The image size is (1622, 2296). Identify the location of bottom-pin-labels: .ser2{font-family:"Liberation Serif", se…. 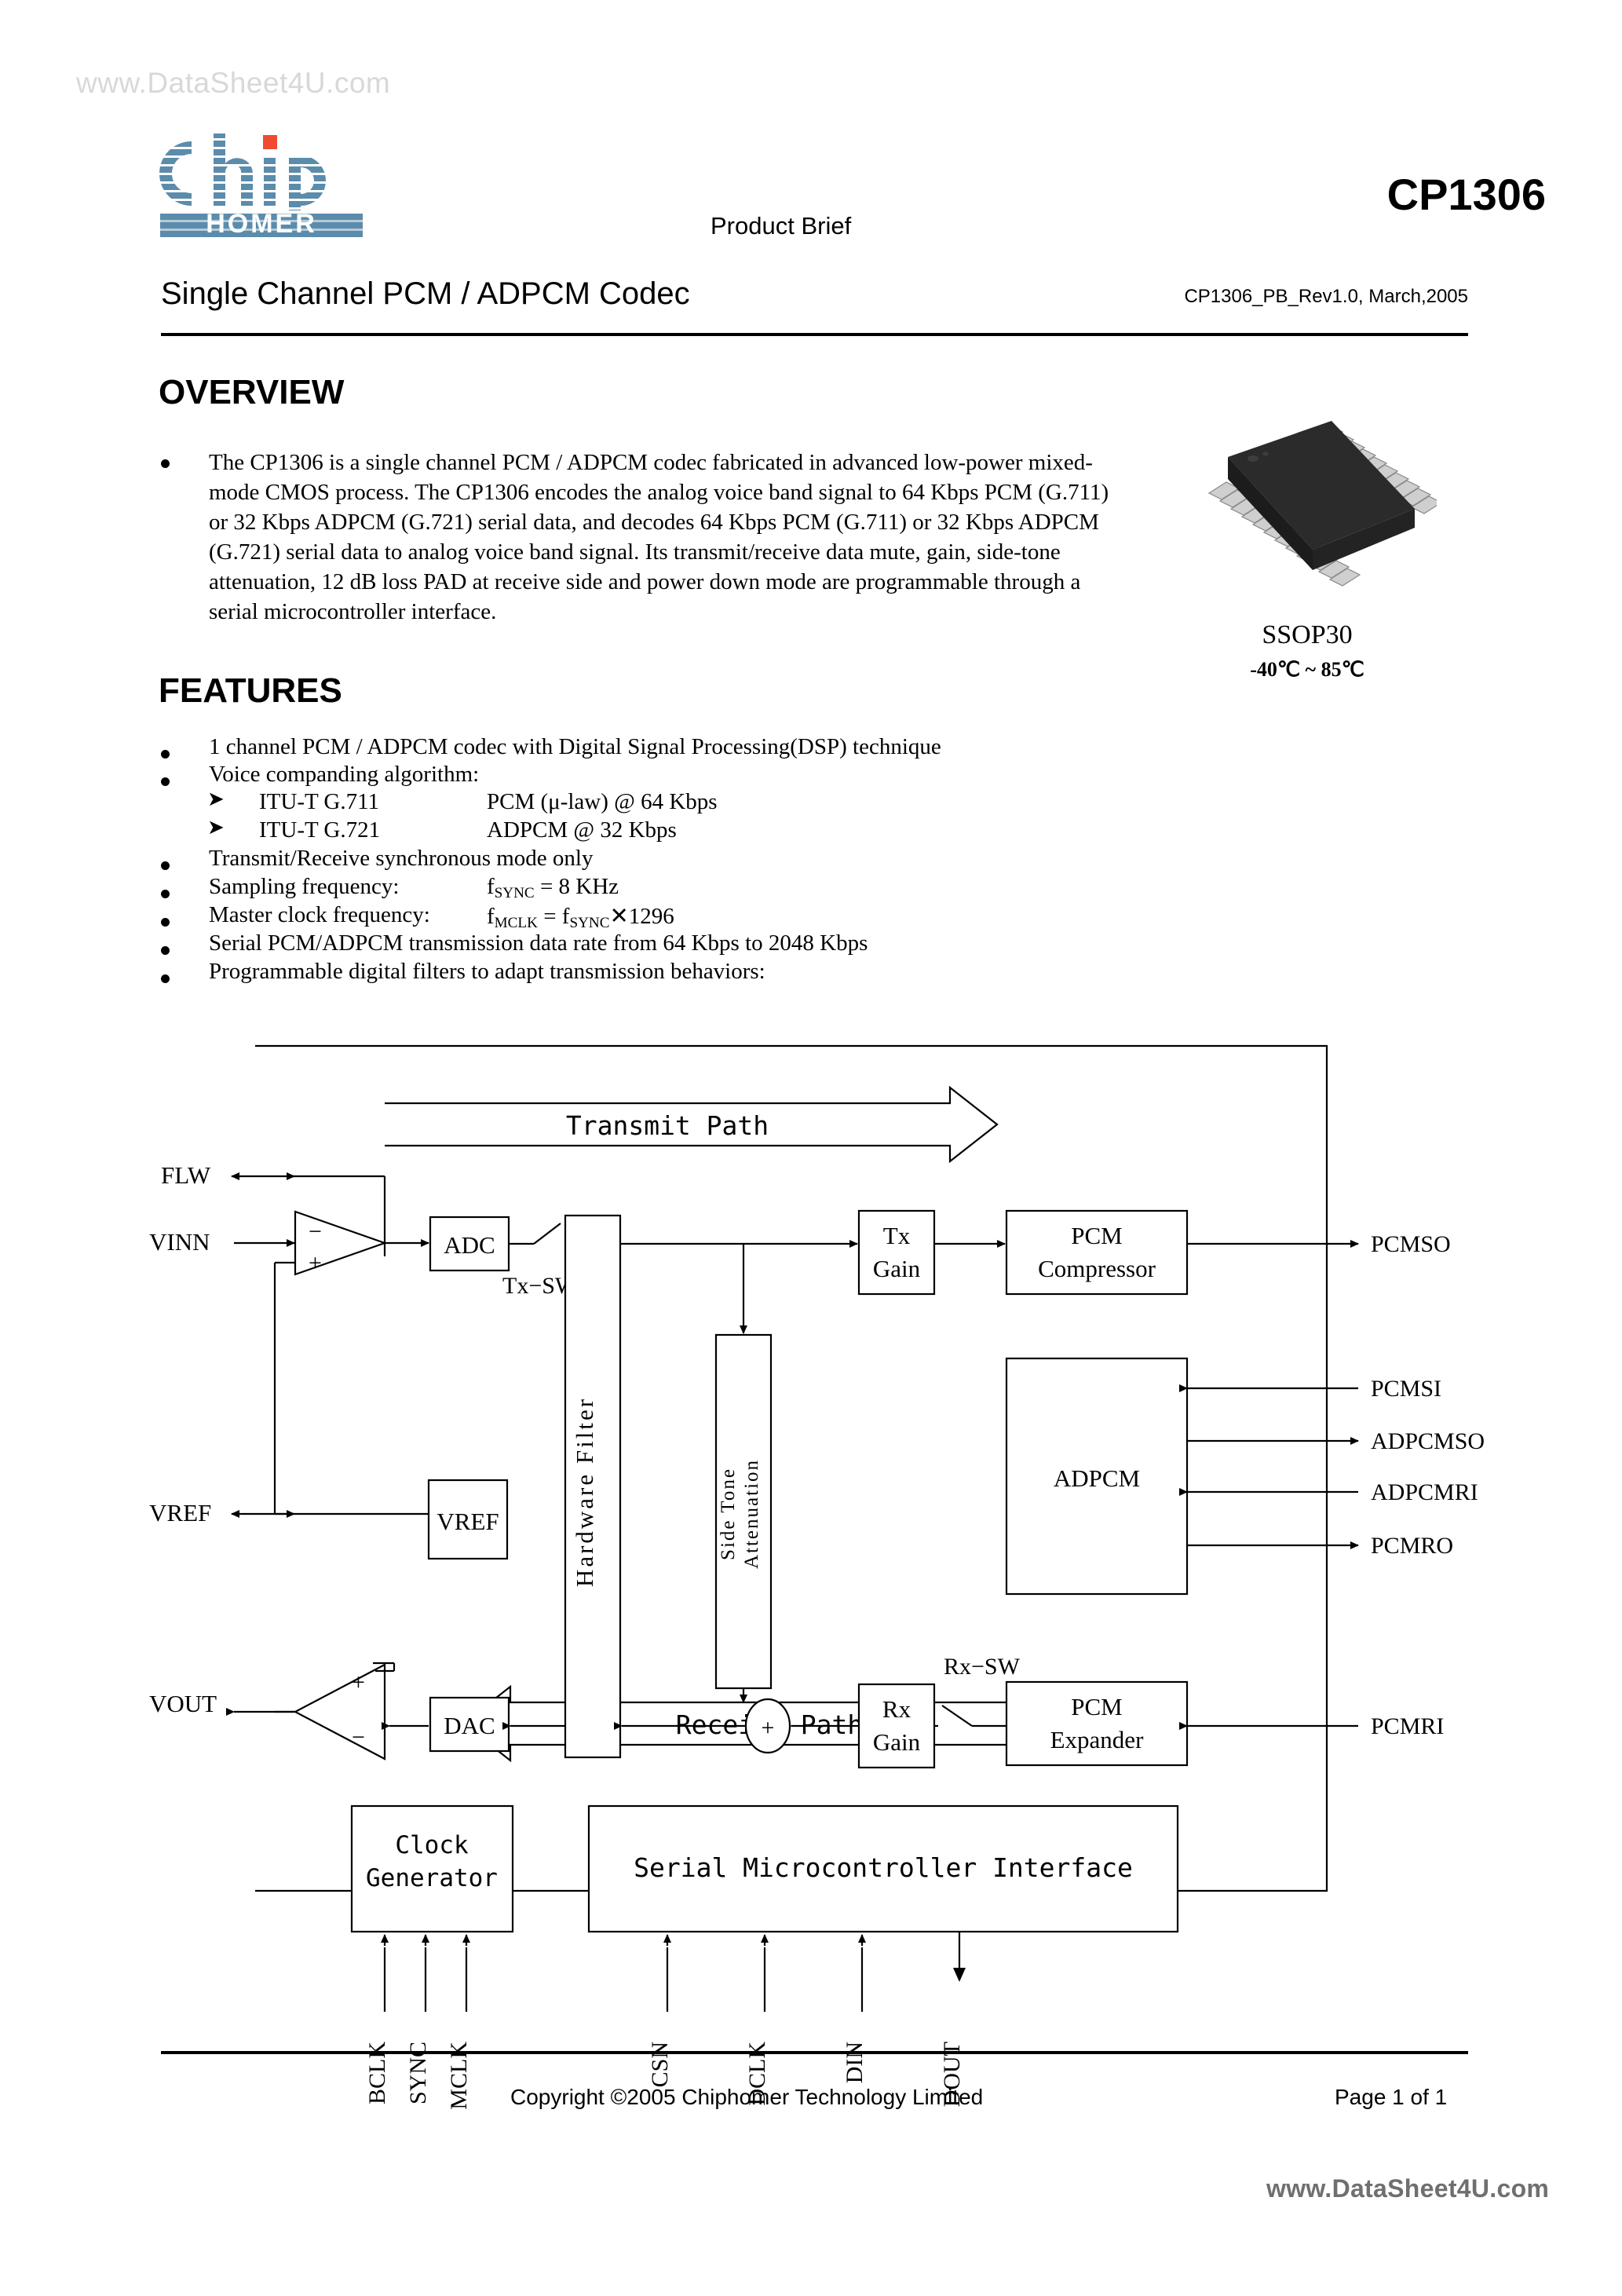
(867, 2073).